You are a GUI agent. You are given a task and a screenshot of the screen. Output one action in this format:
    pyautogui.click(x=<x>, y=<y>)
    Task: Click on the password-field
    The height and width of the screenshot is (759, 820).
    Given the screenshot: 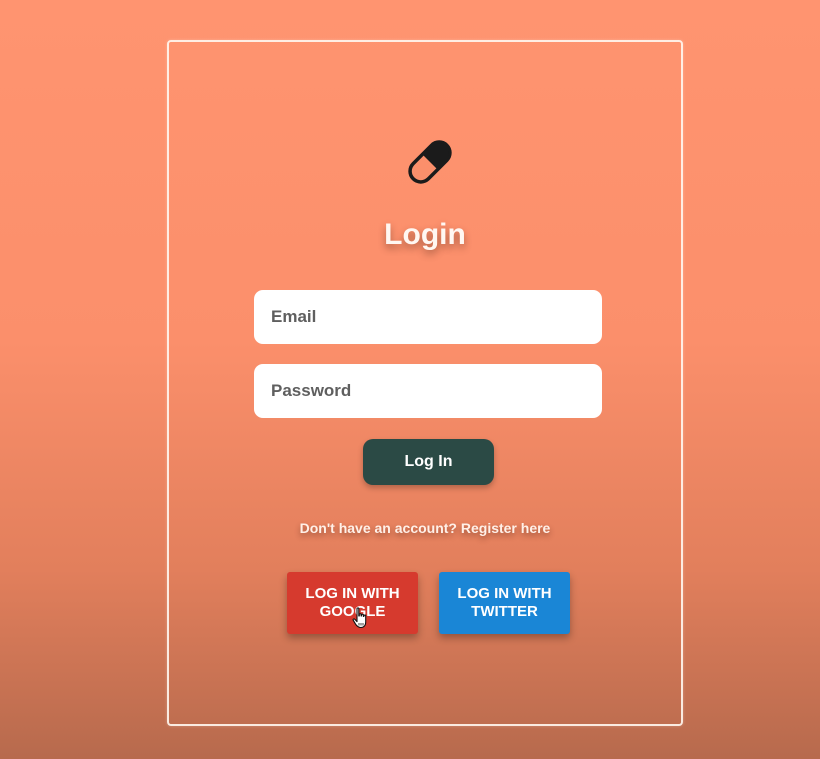 What is the action you would take?
    pyautogui.click(x=428, y=391)
    